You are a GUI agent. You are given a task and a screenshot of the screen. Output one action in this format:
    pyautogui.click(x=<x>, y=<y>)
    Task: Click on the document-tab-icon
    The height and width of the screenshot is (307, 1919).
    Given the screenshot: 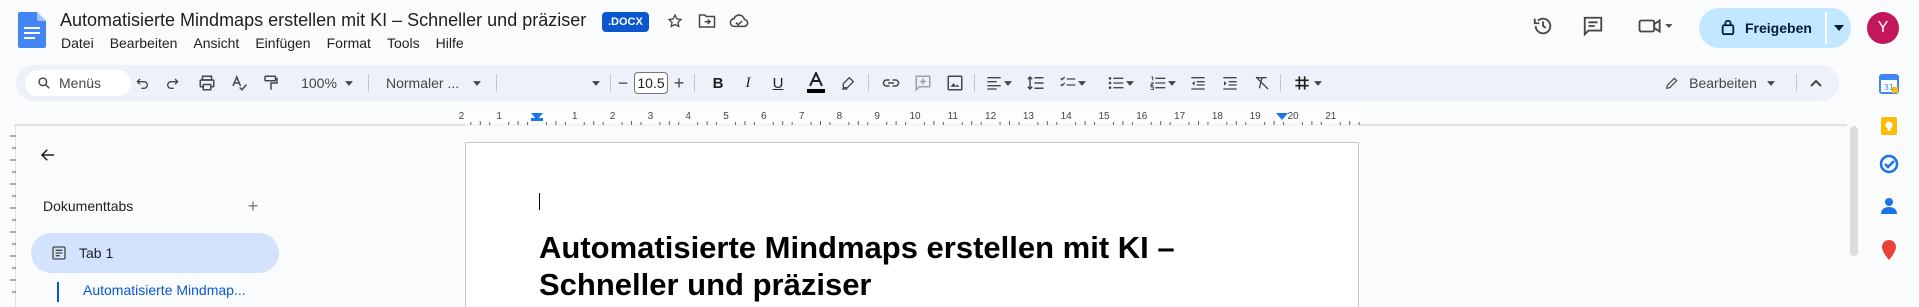 What is the action you would take?
    pyautogui.click(x=59, y=253)
    